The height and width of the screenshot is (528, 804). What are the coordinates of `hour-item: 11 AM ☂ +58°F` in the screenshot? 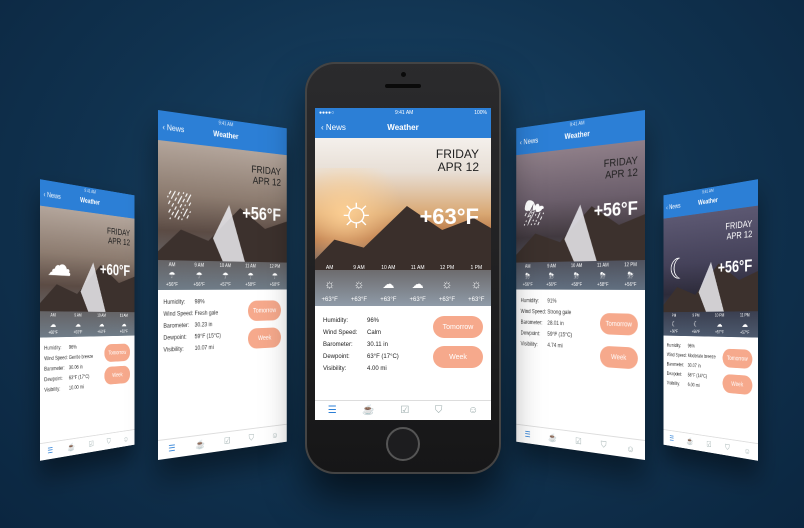 It's located at (250, 276).